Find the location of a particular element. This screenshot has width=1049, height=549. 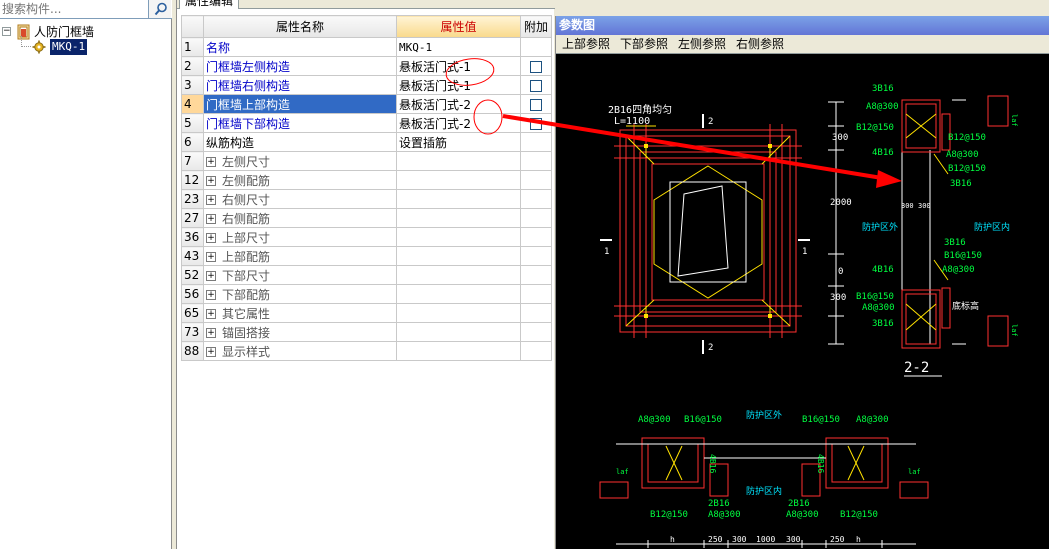

table-row-group: 73 + 锚固搭接 is located at coordinates (366, 332).